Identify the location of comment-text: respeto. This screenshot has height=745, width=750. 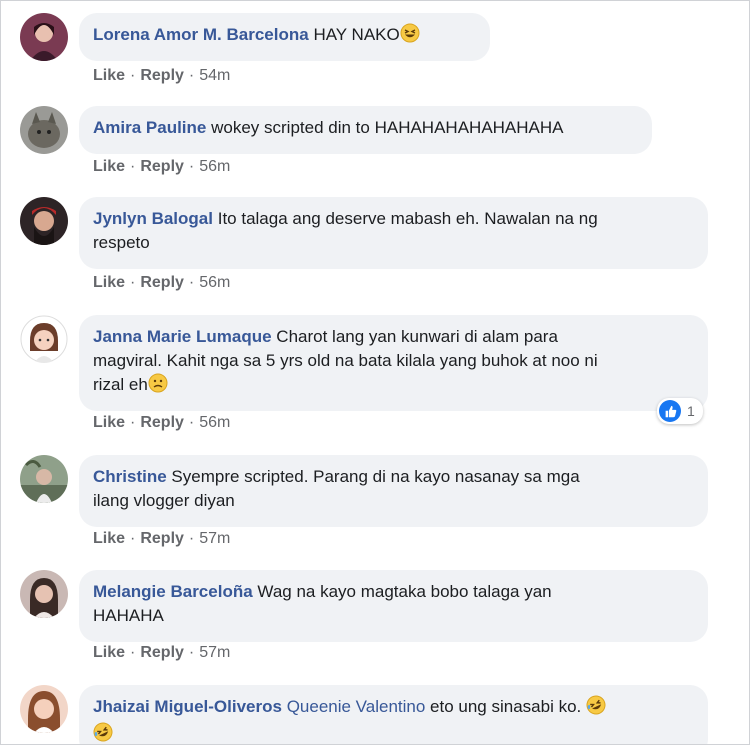
(121, 242).